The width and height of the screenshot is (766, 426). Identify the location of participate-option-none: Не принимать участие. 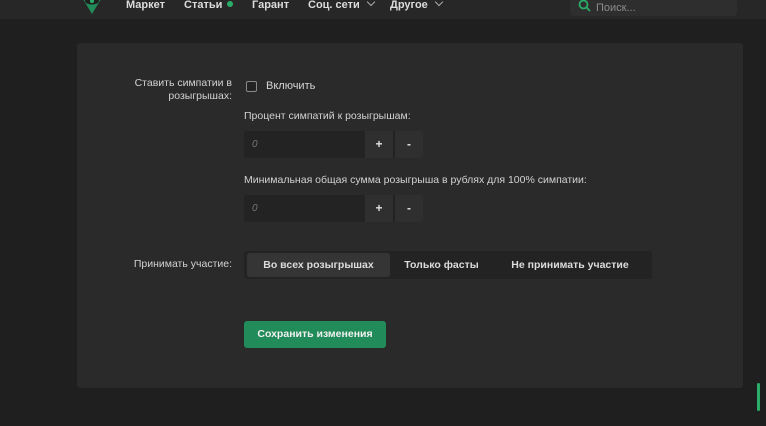
(570, 265).